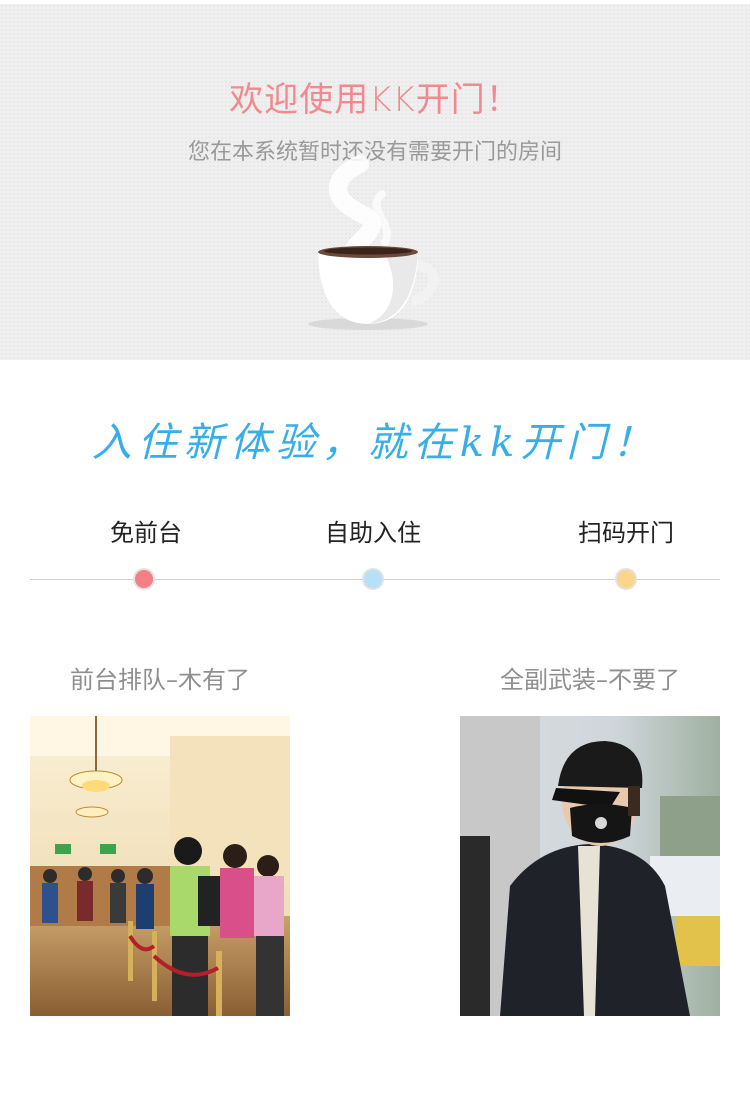 The height and width of the screenshot is (1100, 750). I want to click on step-label-scan-to-open: 扫码开门, so click(626, 533).